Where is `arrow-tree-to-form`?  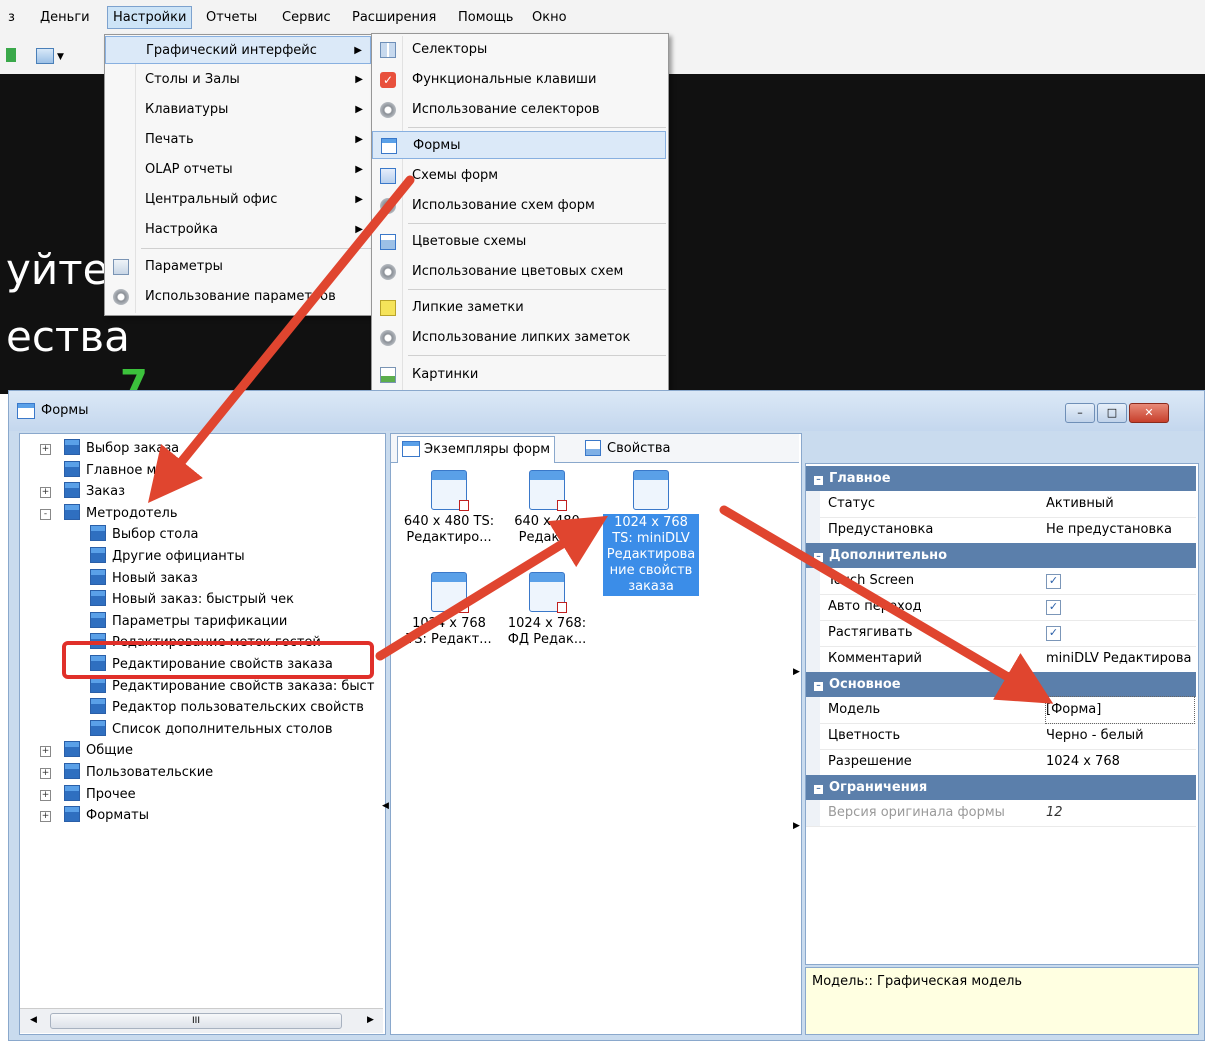
arrow-tree-to-form is located at coordinates (492, 588).